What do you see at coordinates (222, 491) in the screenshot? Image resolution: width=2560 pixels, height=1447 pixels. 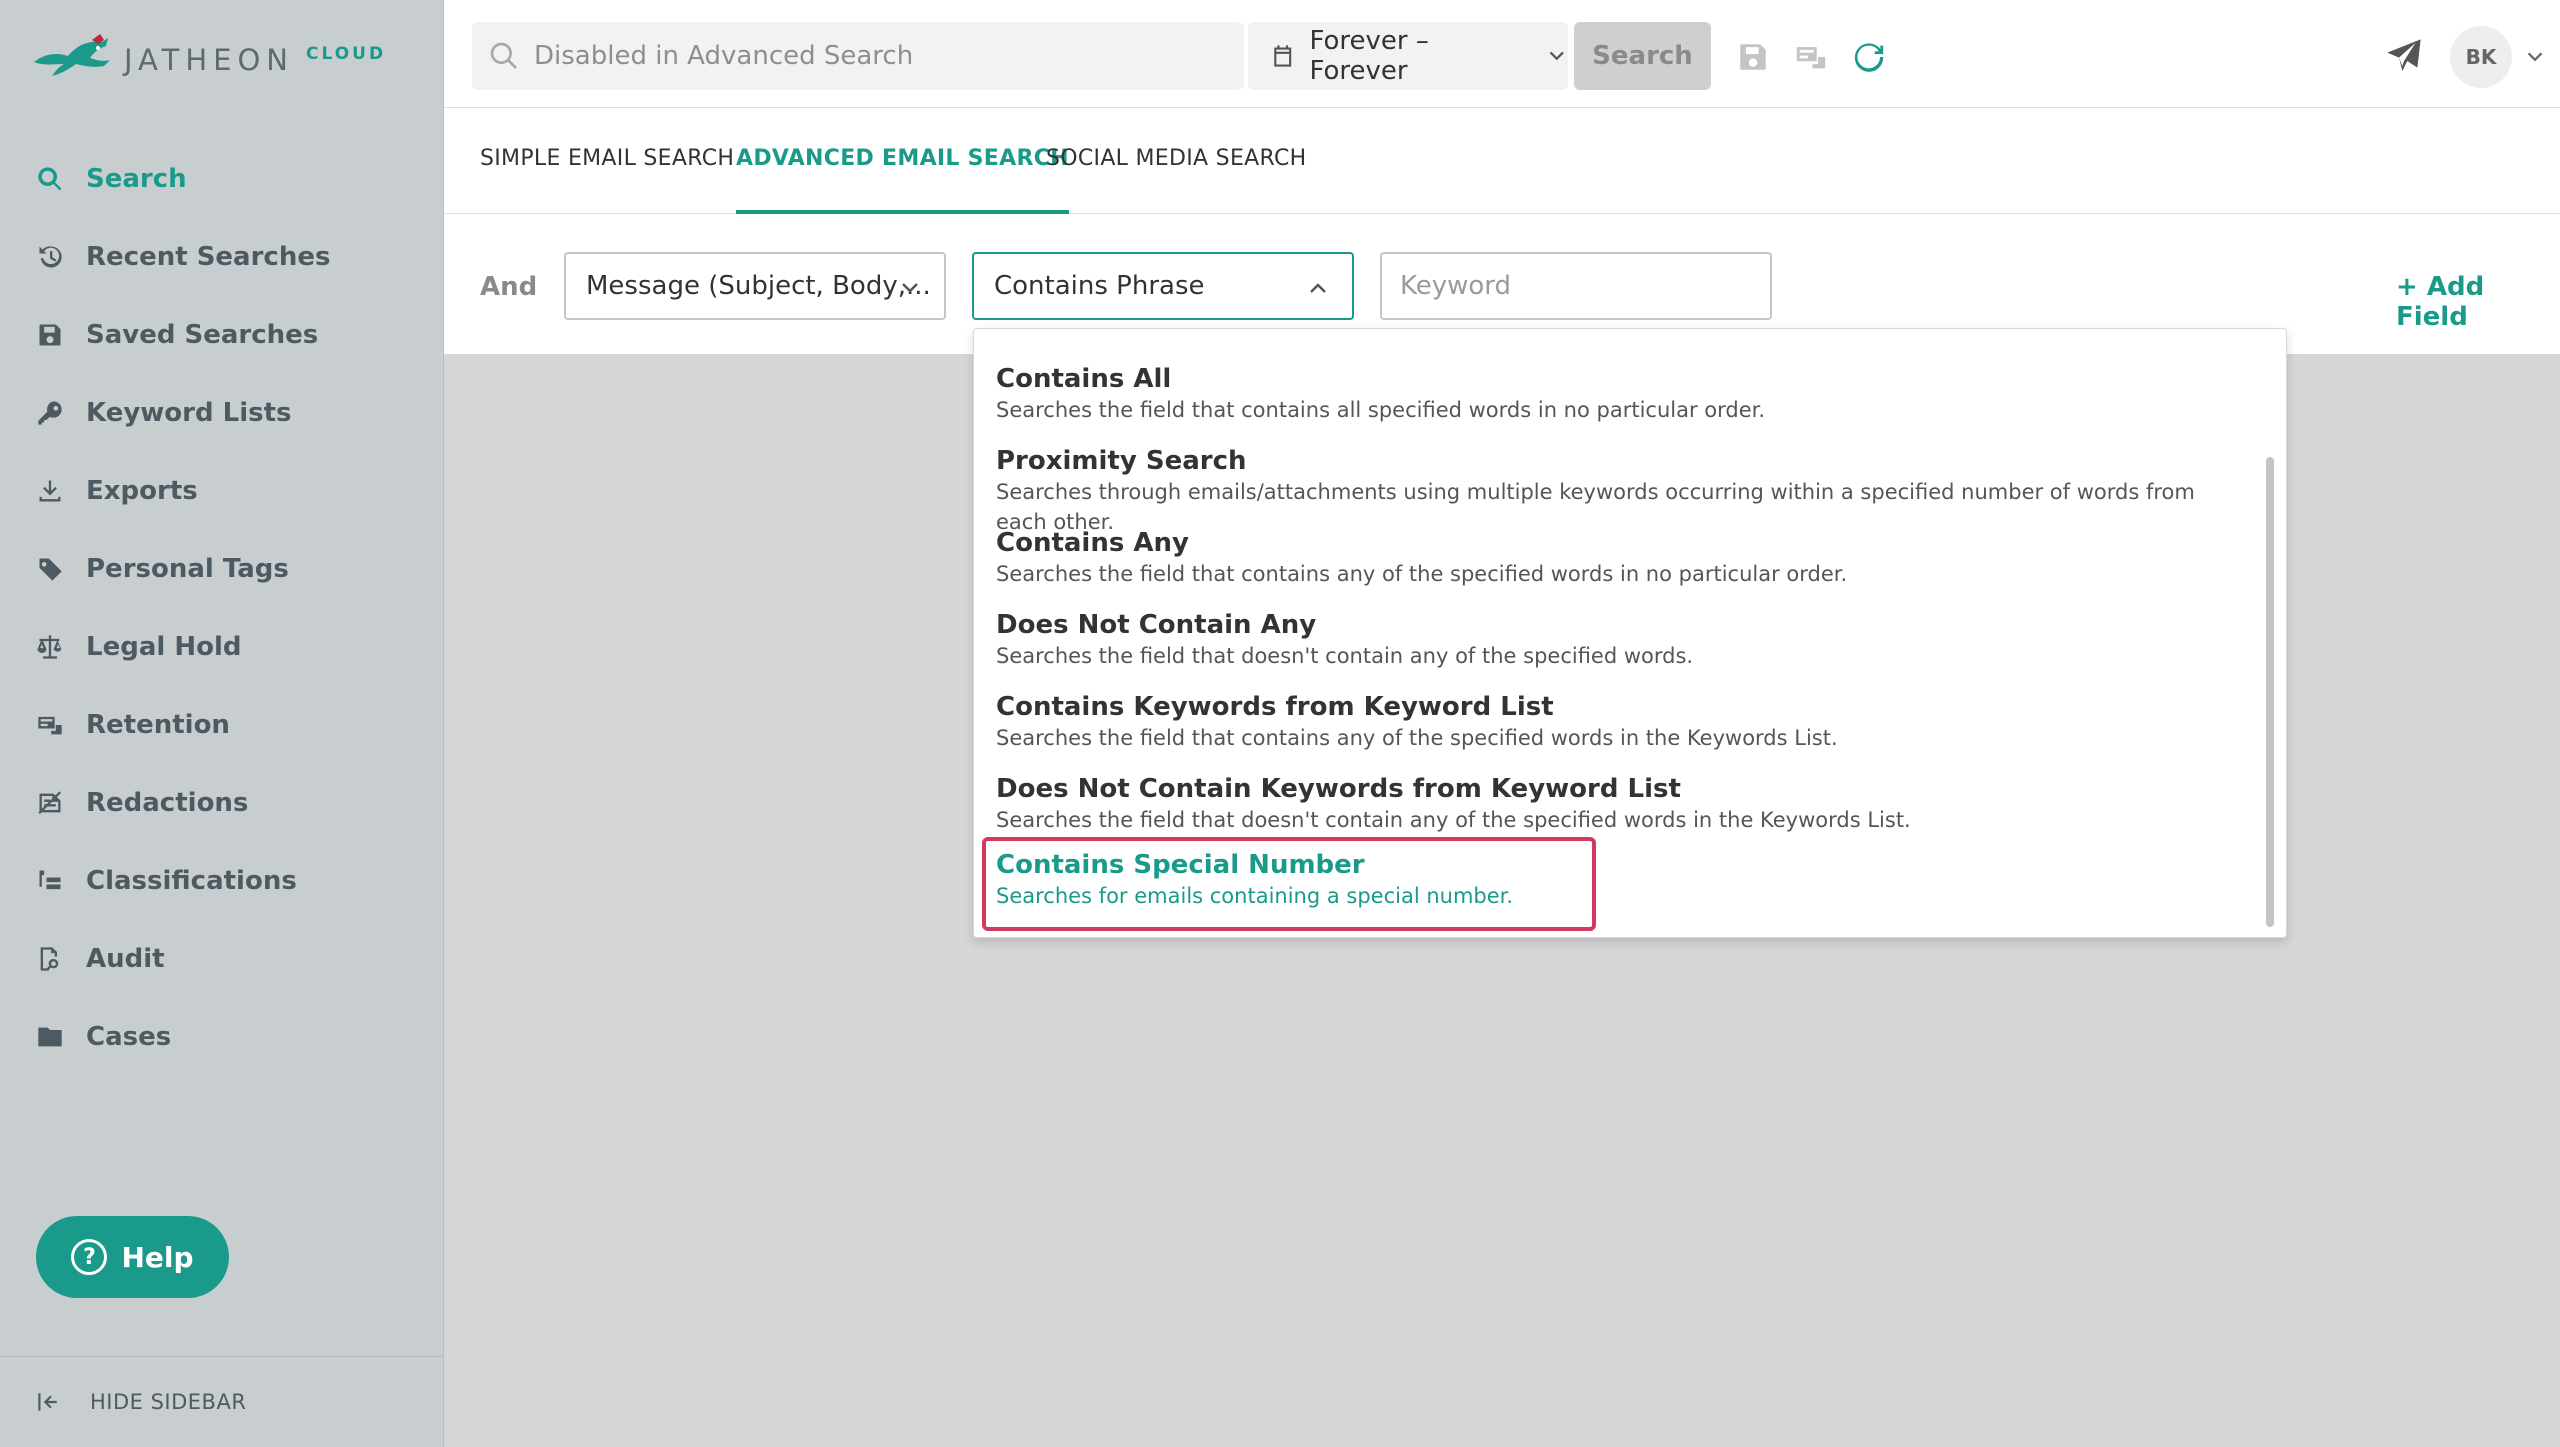 I see `sidebar-item-exports: Exports` at bounding box center [222, 491].